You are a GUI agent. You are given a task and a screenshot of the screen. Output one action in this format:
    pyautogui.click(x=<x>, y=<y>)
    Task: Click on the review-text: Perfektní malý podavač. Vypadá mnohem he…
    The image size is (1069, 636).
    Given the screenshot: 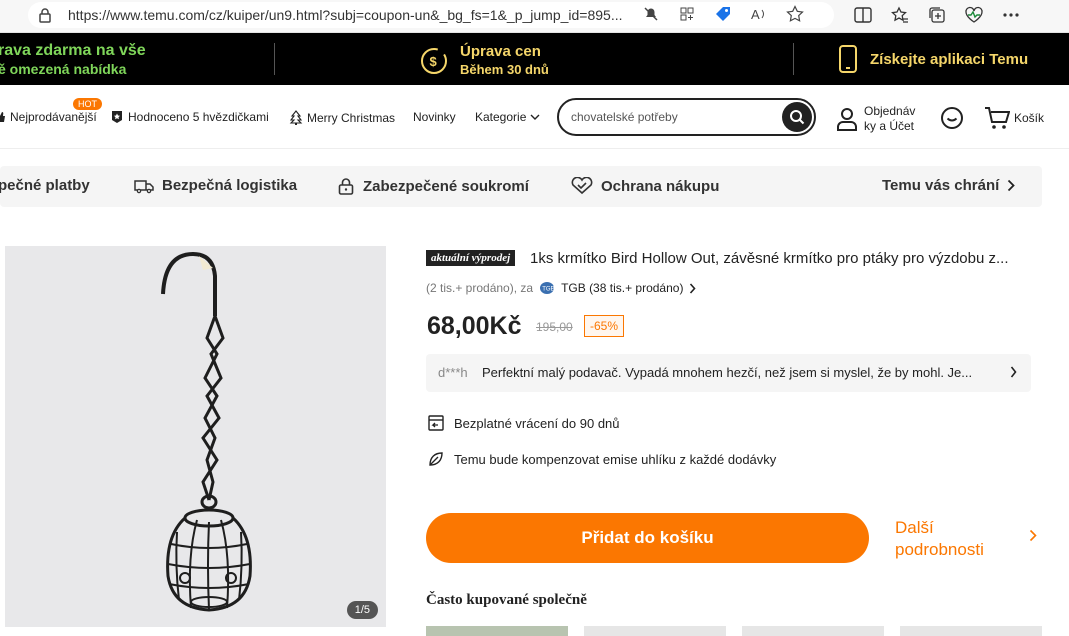 What is the action you would take?
    pyautogui.click(x=727, y=372)
    